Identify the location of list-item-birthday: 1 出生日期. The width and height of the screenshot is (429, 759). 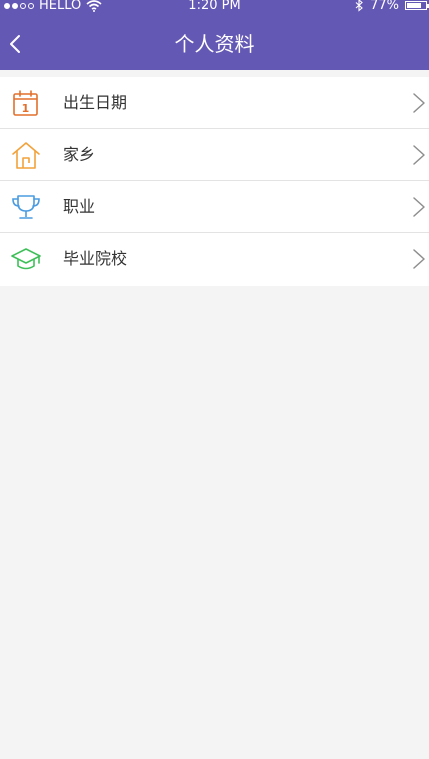
(214, 103).